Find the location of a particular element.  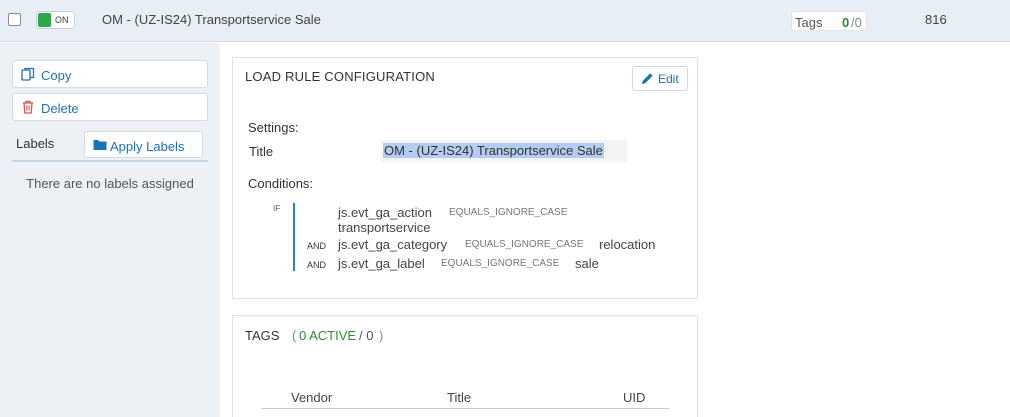

tags-active-count: 0 is located at coordinates (846, 22).